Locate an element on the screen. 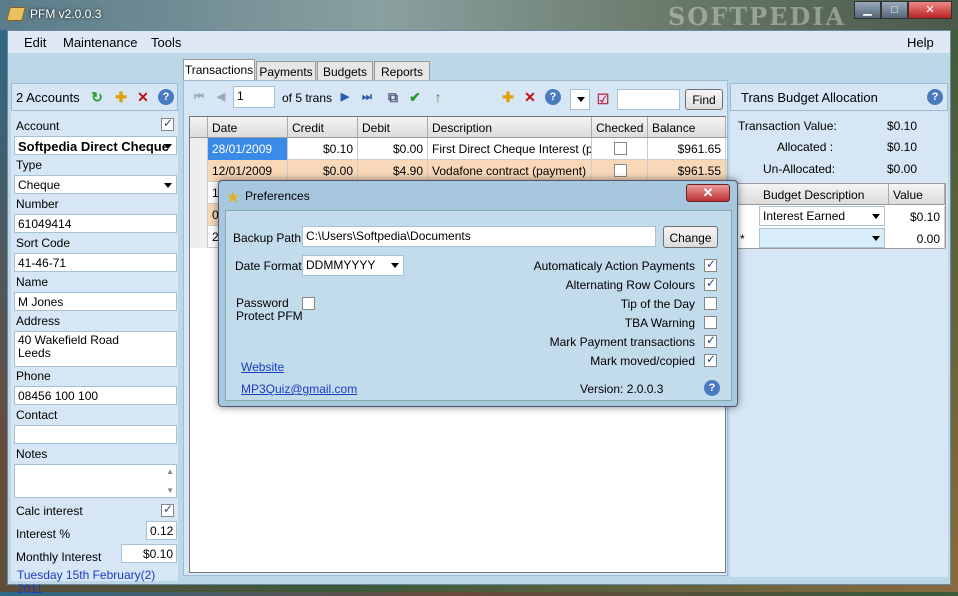 The height and width of the screenshot is (596, 958). scroll-down-icon: ▼ is located at coordinates (170, 490).